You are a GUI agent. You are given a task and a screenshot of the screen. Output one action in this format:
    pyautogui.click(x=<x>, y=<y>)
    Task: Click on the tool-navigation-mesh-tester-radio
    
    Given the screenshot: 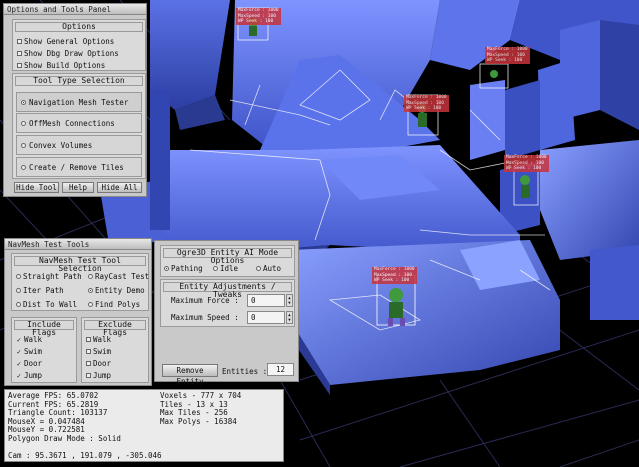 What is the action you would take?
    pyautogui.click(x=23, y=102)
    